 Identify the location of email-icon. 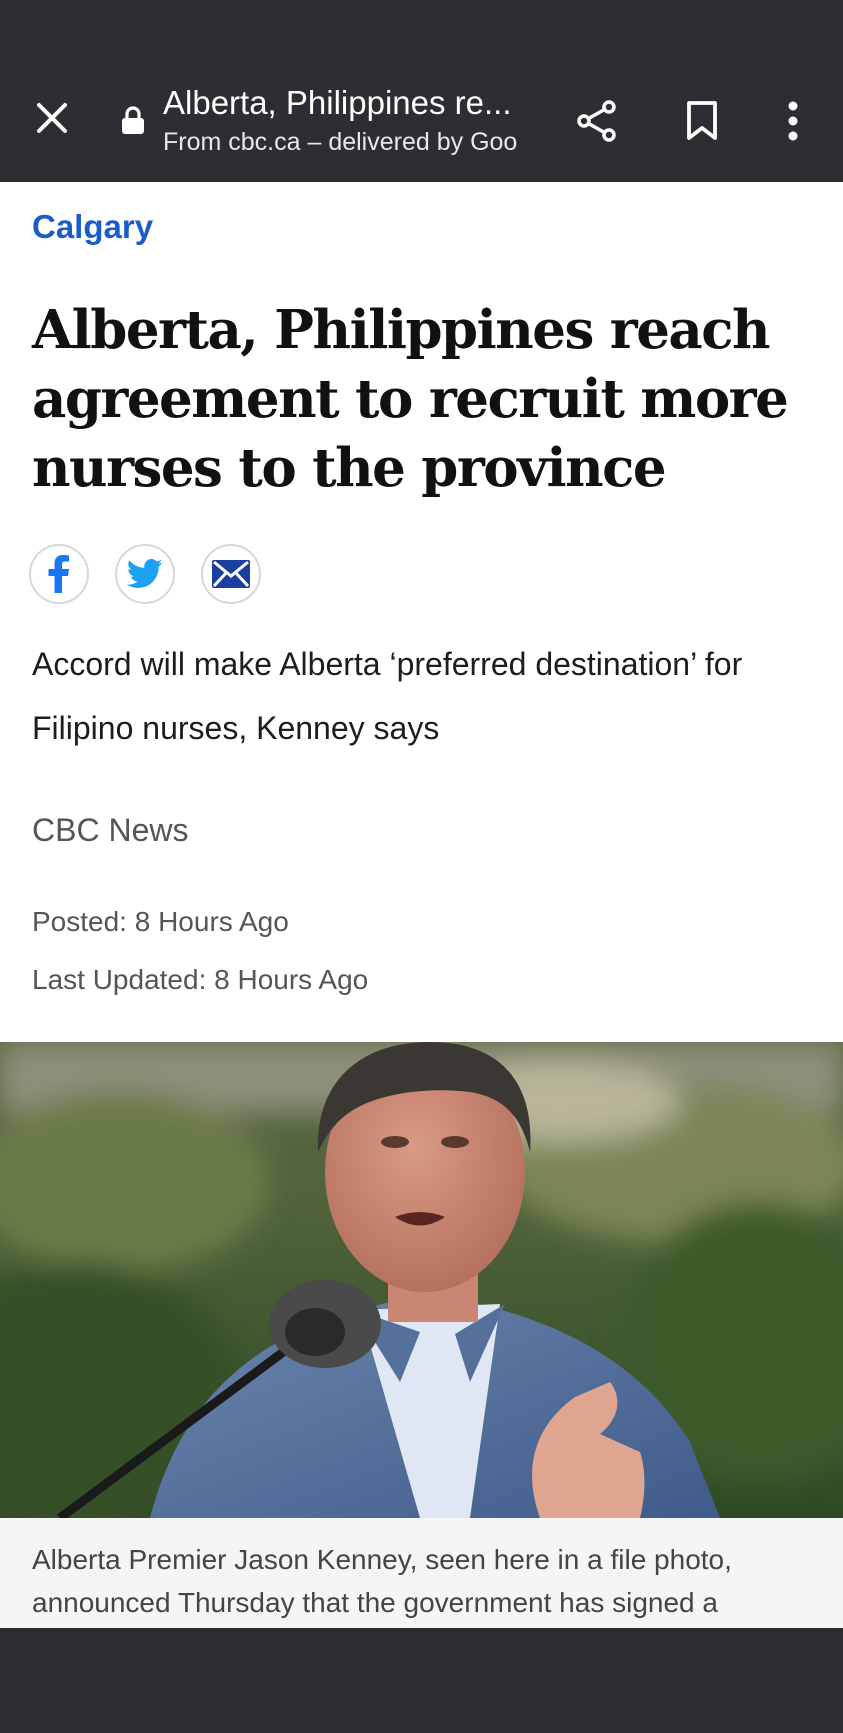
(231, 574).